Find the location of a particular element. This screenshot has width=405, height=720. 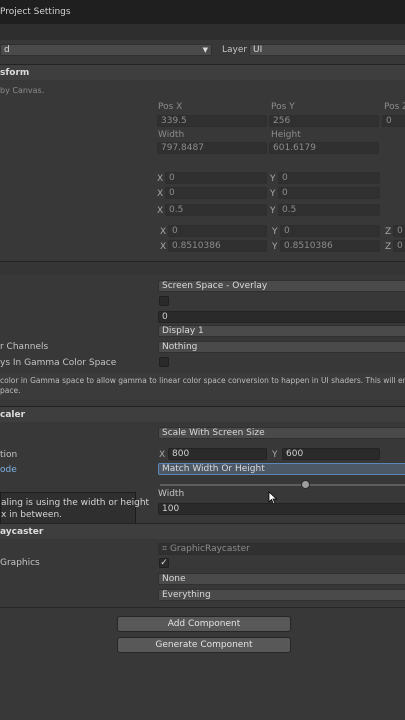

toolbar-strip is located at coordinates (202, 32).